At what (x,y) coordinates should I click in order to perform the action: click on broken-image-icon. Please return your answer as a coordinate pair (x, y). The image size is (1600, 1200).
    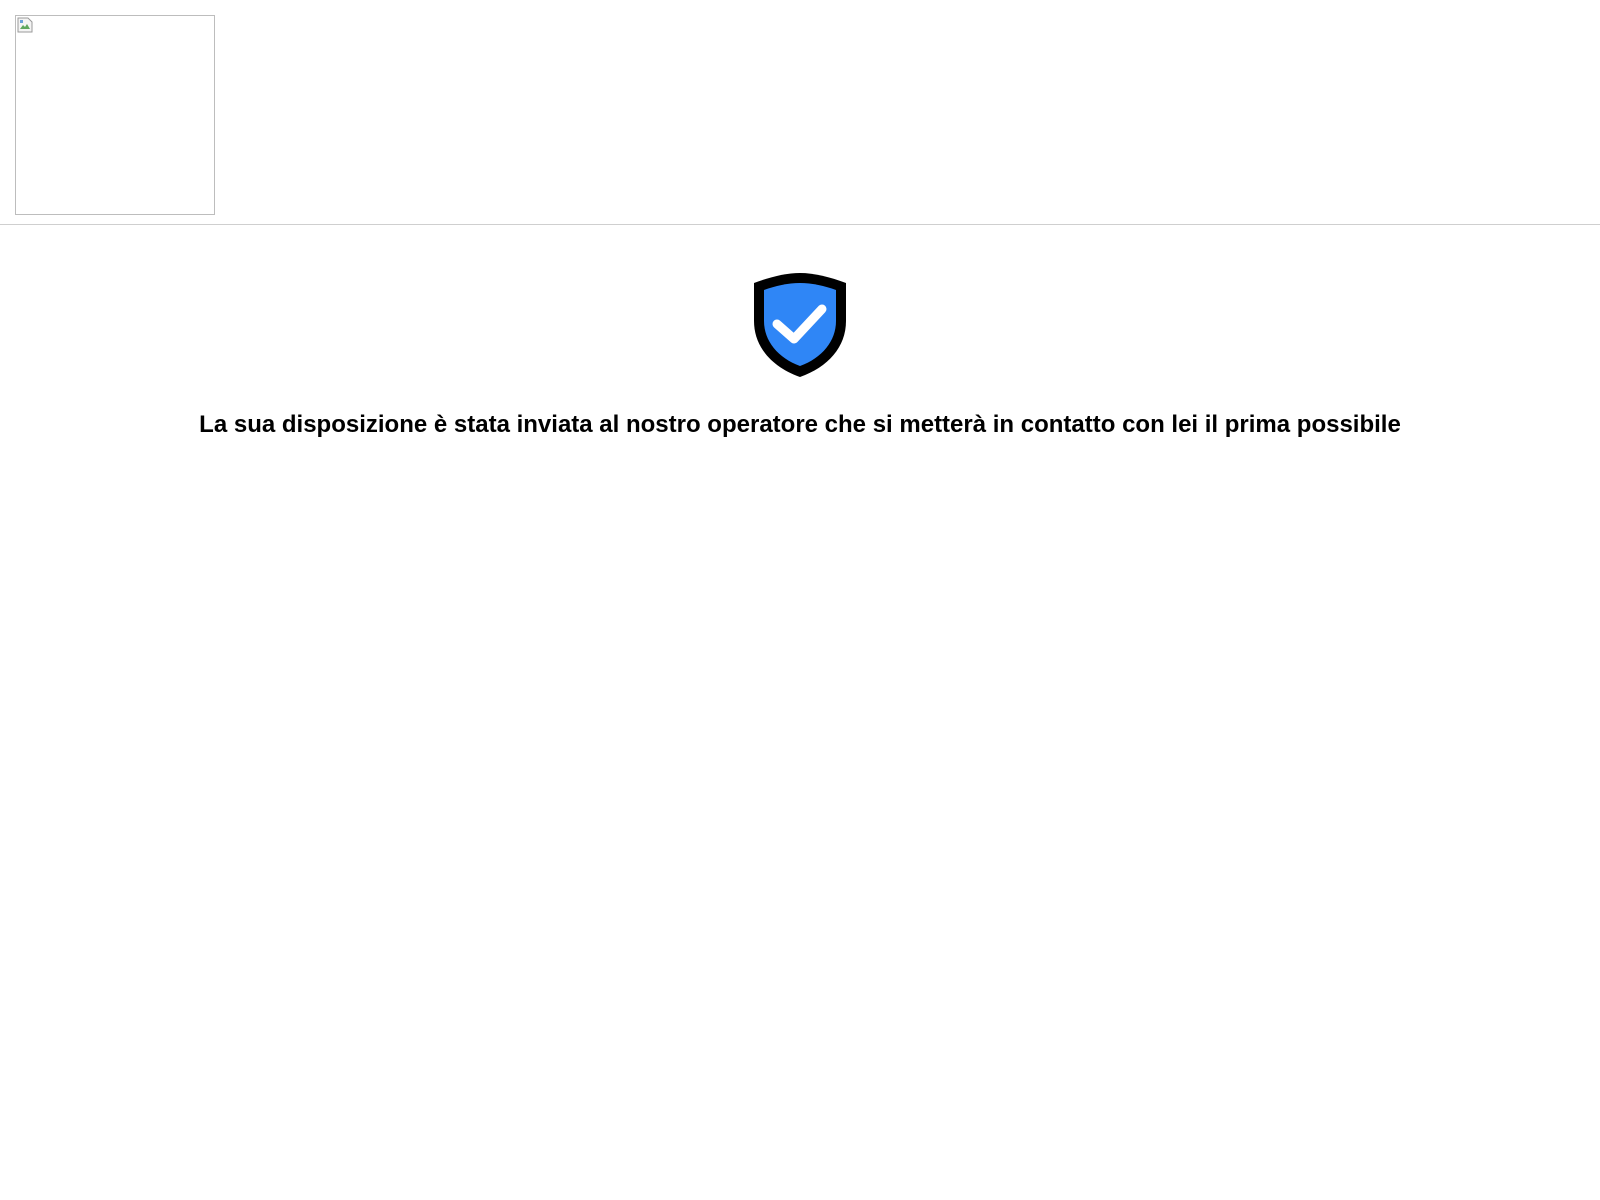
    Looking at the image, I should click on (25, 25).